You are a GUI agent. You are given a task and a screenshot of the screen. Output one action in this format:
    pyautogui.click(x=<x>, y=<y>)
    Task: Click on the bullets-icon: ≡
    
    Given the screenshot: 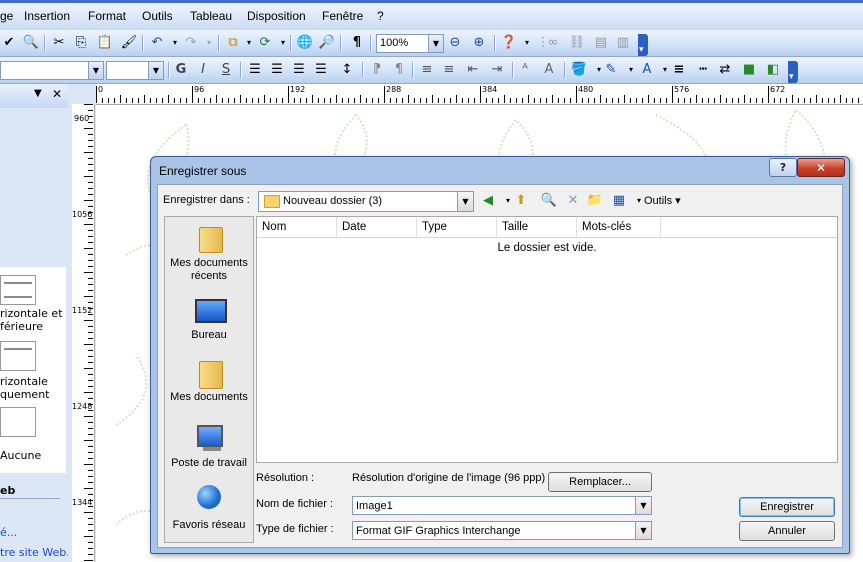 What is the action you would take?
    pyautogui.click(x=449, y=70)
    